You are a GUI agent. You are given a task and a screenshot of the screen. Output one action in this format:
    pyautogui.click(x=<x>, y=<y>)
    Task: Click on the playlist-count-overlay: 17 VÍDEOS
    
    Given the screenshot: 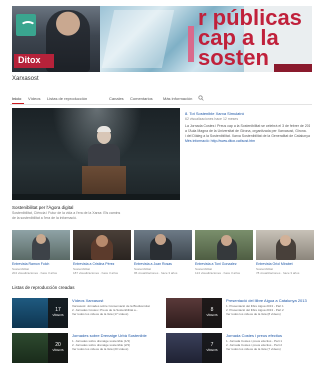 What is the action you would take?
    pyautogui.click(x=58, y=313)
    